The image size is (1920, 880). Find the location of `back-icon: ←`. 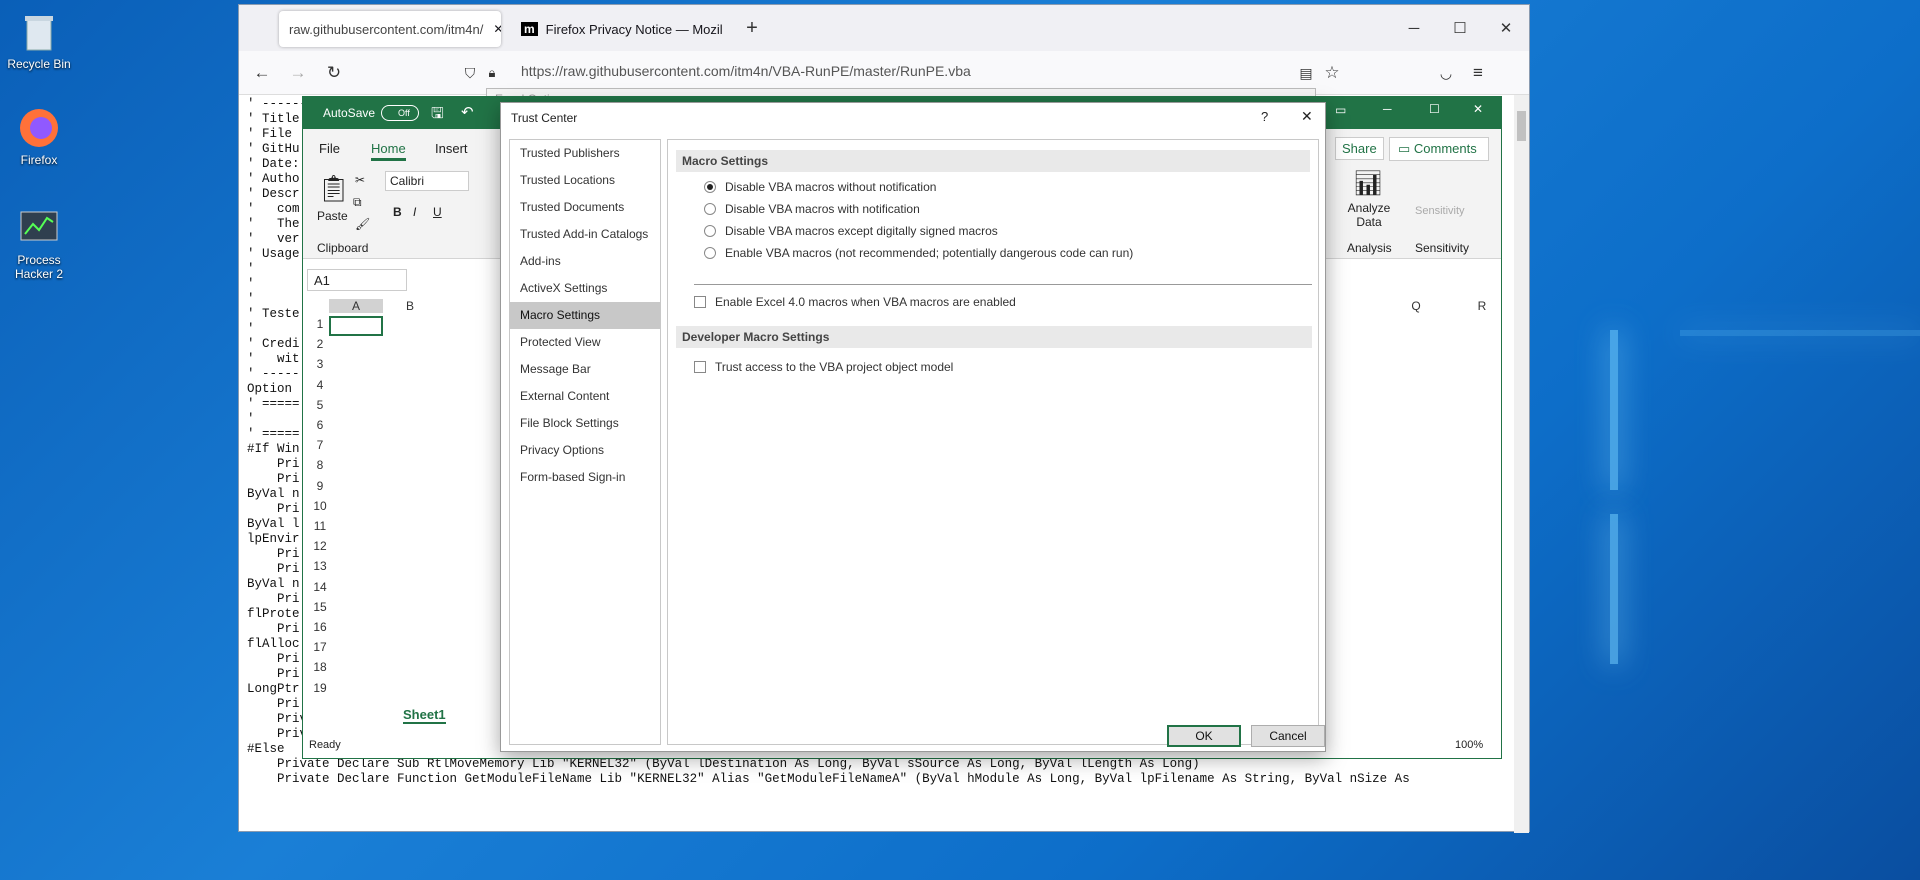

back-icon: ← is located at coordinates (262, 73).